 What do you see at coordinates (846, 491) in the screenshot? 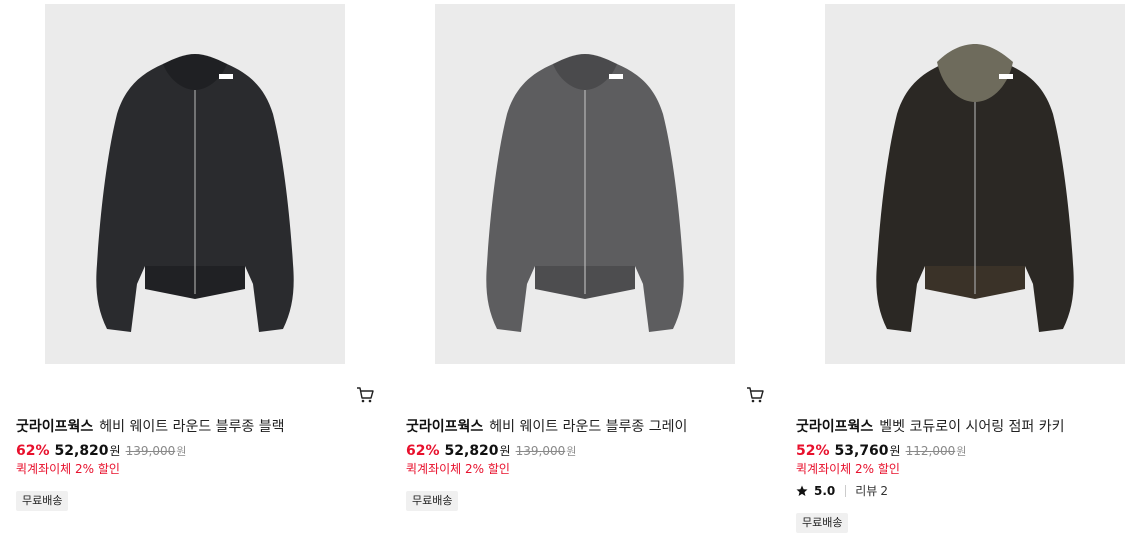
I see `divider` at bounding box center [846, 491].